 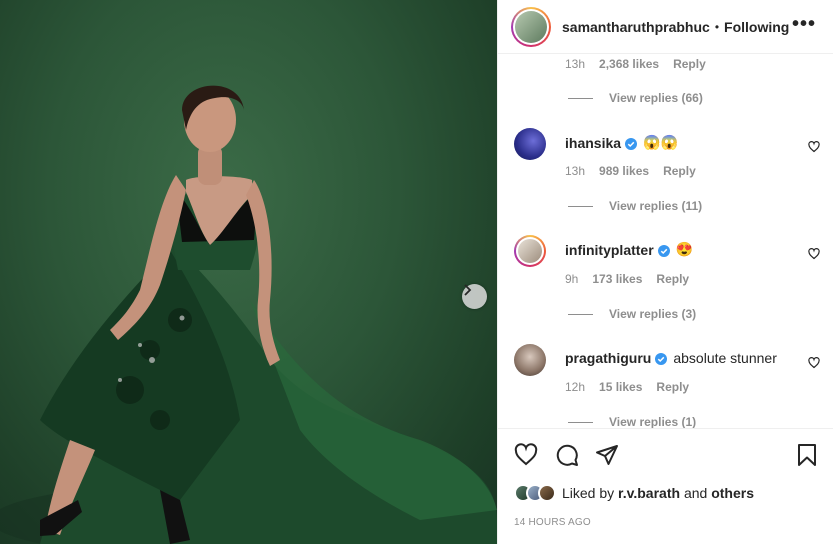 What do you see at coordinates (656, 98) in the screenshot?
I see `view-replies-label: View replies (66)` at bounding box center [656, 98].